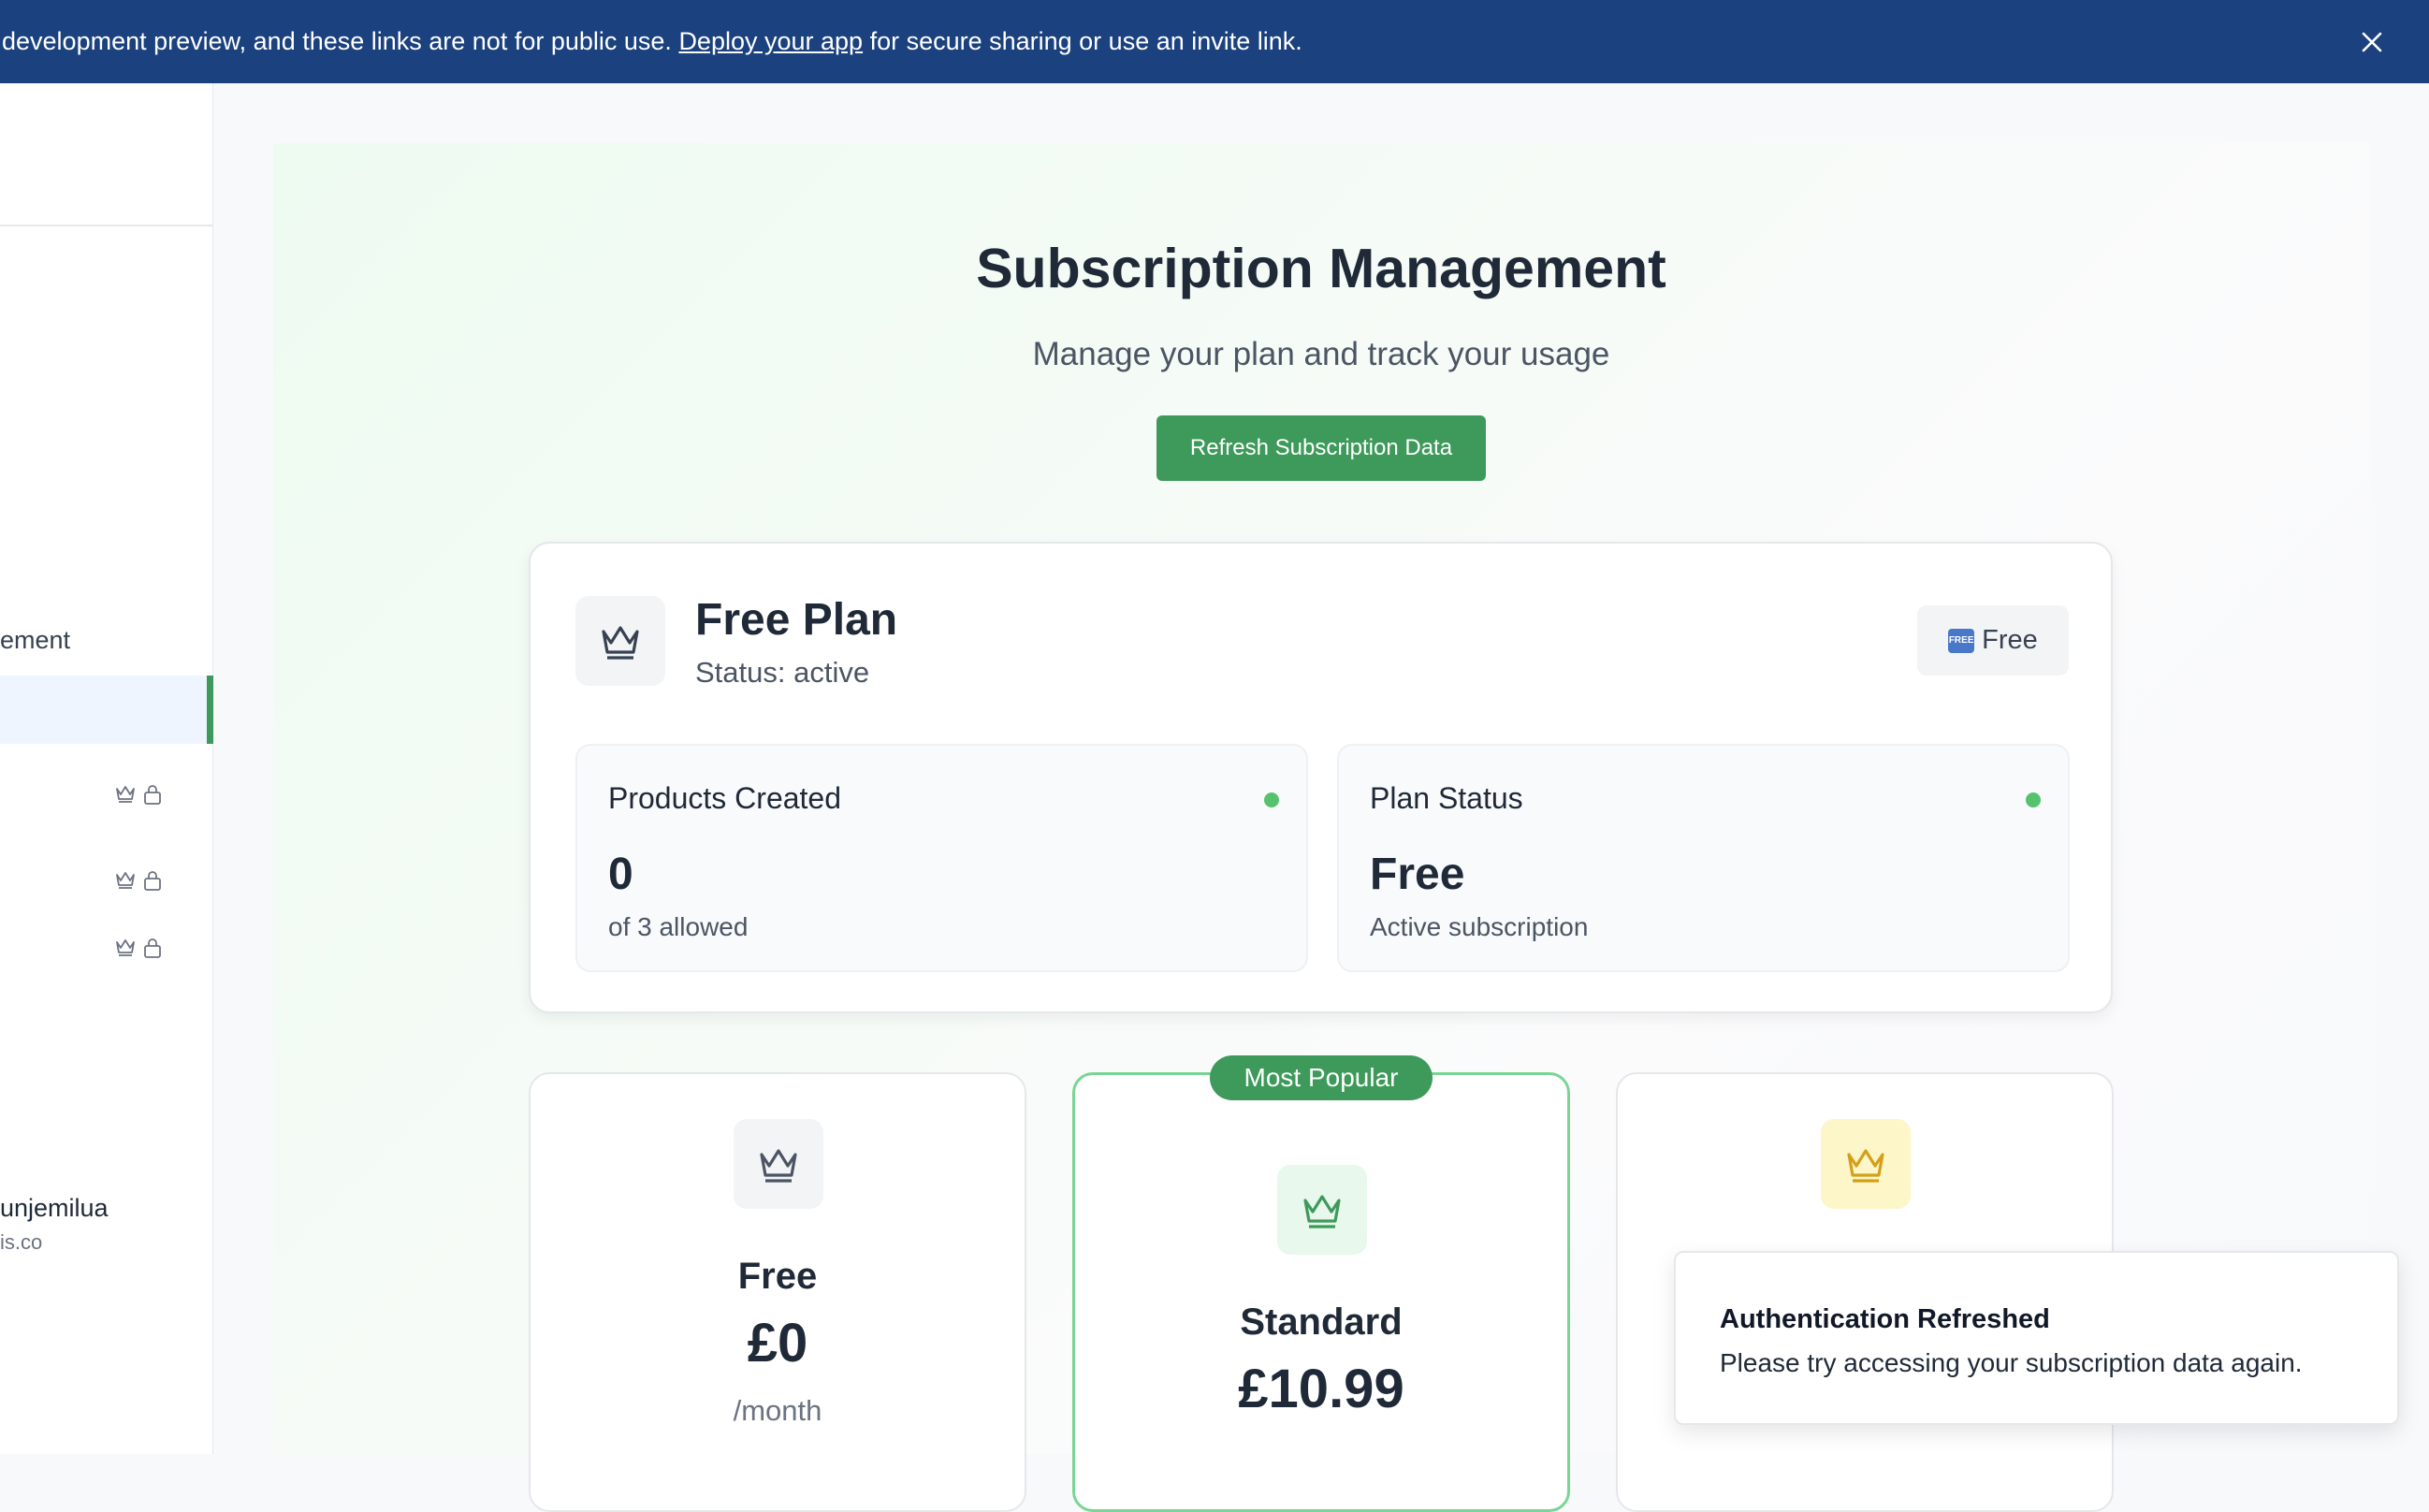 This screenshot has height=1512, width=2429. I want to click on stat-sub: of 3 allowed, so click(678, 927).